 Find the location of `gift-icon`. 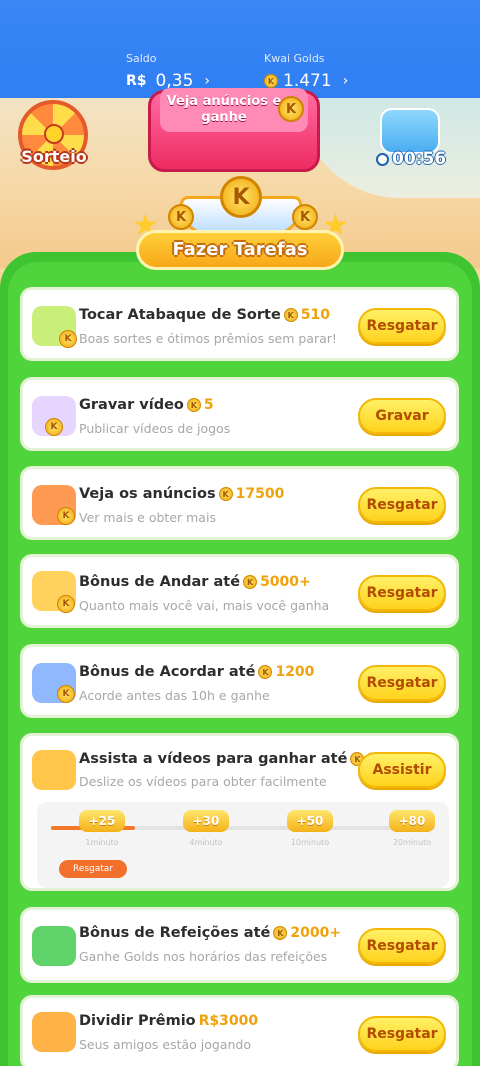

gift-icon is located at coordinates (54, 1032).